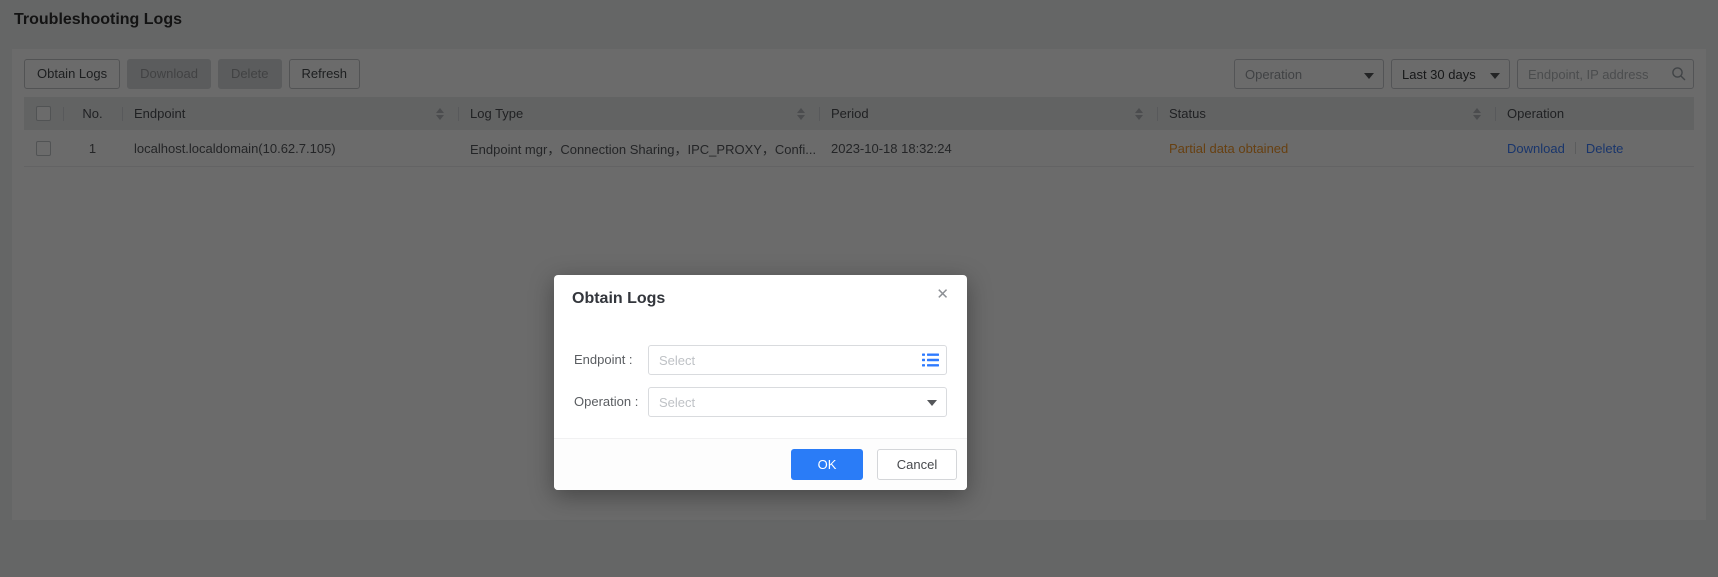 This screenshot has width=1718, height=577. I want to click on endpoint-field-row: Endpoint :, so click(760, 360).